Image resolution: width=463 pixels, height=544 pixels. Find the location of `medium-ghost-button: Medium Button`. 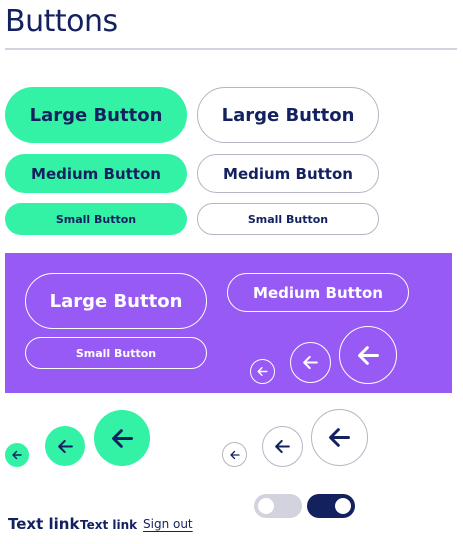

medium-ghost-button: Medium Button is located at coordinates (318, 292).